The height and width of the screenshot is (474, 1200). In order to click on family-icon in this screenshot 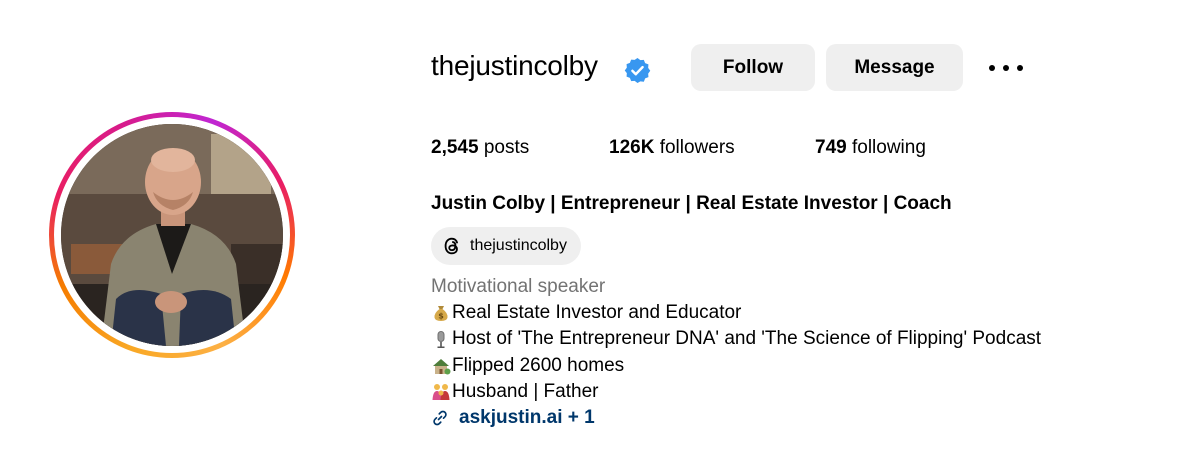, I will do `click(441, 392)`.